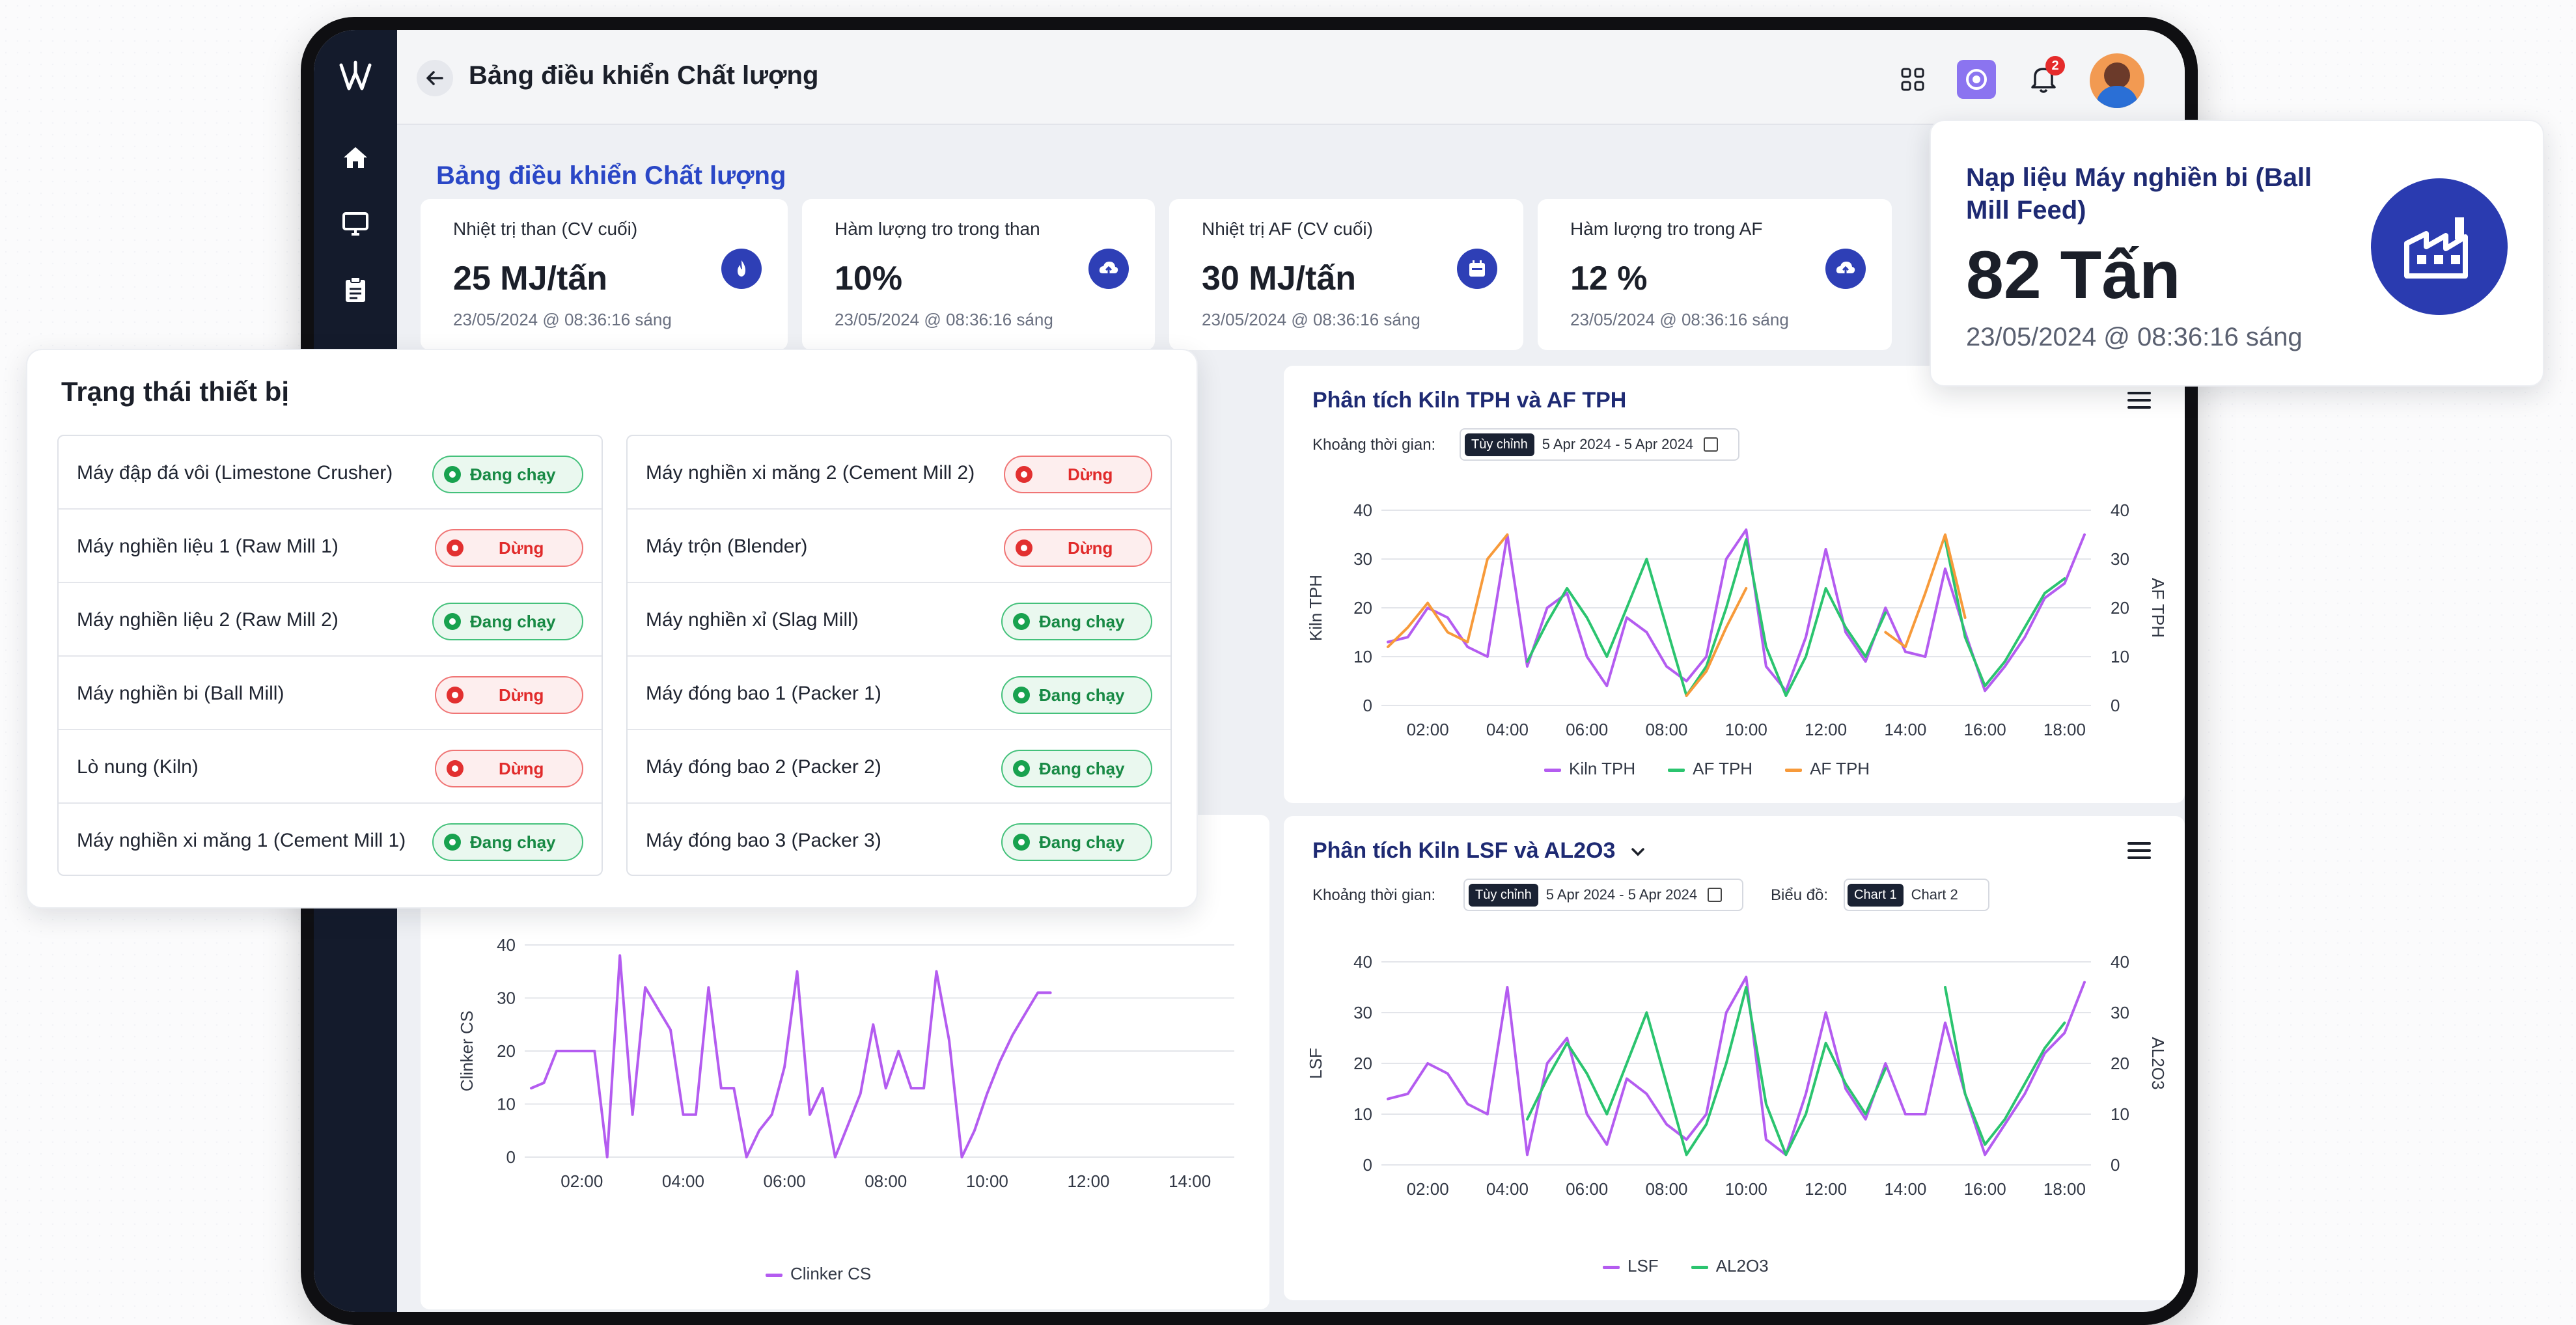 The image size is (2576, 1325). What do you see at coordinates (869, 278) in the screenshot?
I see `kpi-value: 10%` at bounding box center [869, 278].